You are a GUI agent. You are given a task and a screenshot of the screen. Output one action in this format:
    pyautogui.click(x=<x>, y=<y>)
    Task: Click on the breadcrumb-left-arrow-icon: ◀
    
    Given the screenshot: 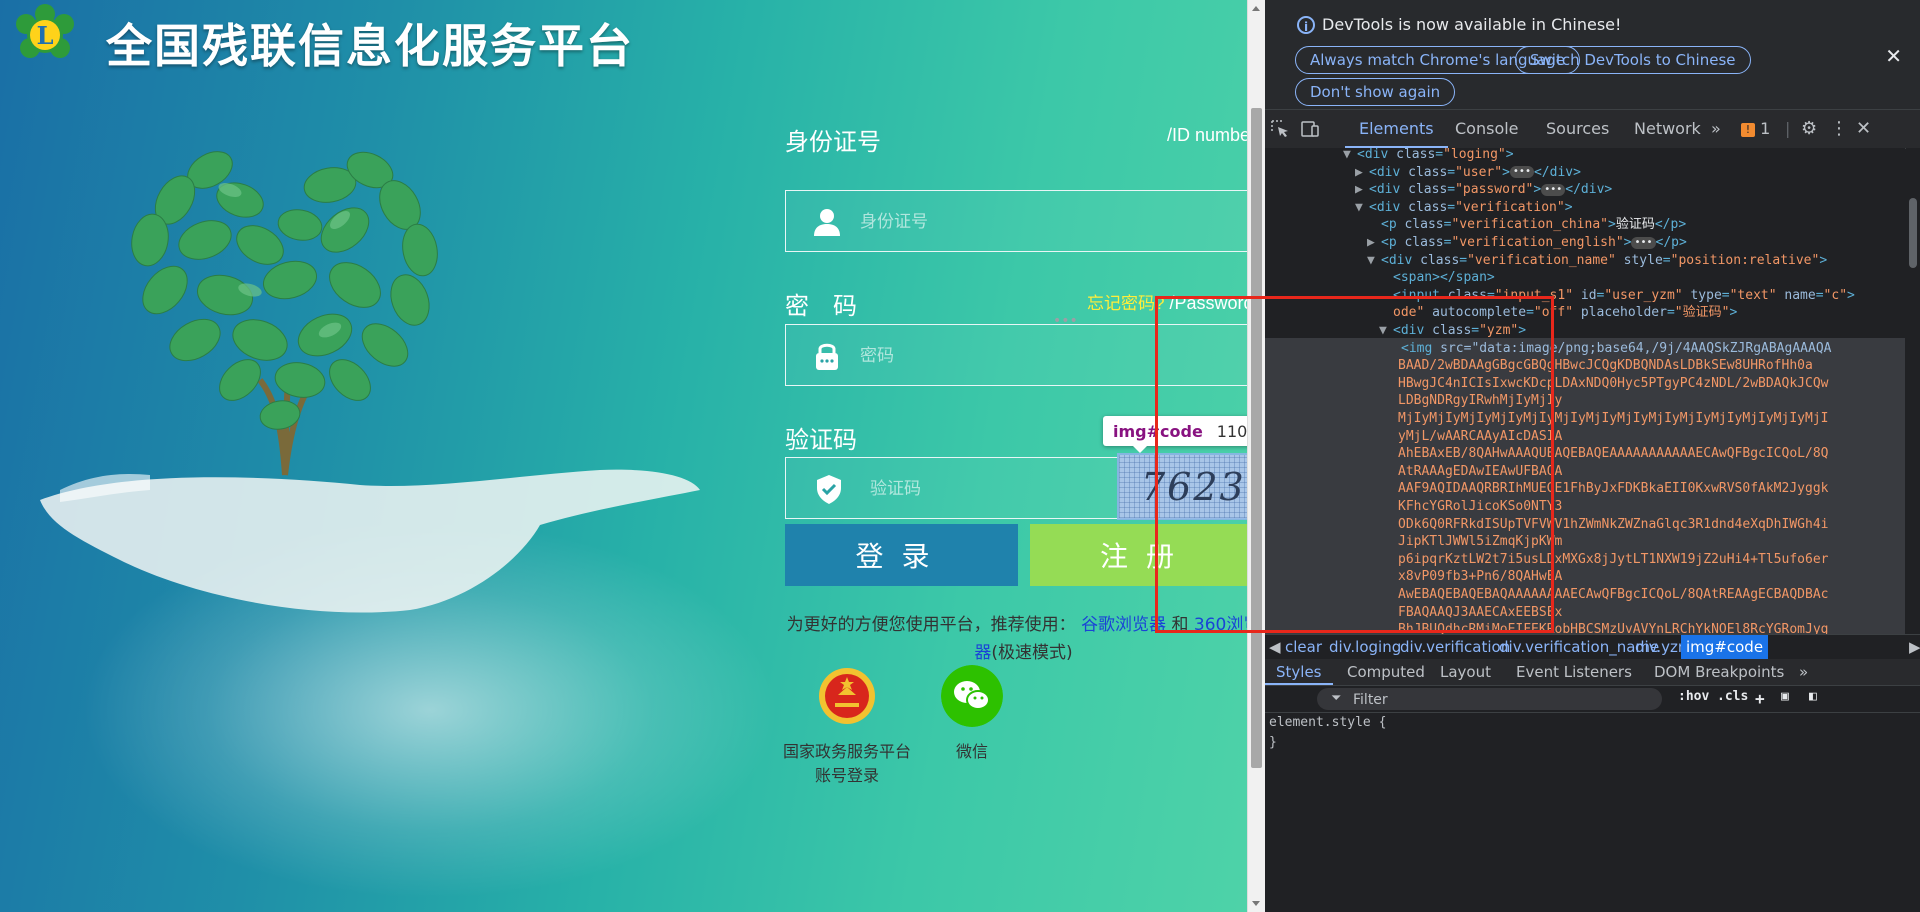 What is the action you would take?
    pyautogui.click(x=1275, y=647)
    